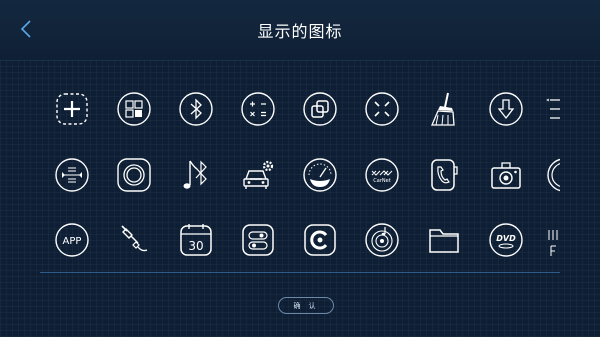 This screenshot has width=600, height=337. Describe the element at coordinates (134, 175) in the screenshot. I see `ring-icon` at that location.